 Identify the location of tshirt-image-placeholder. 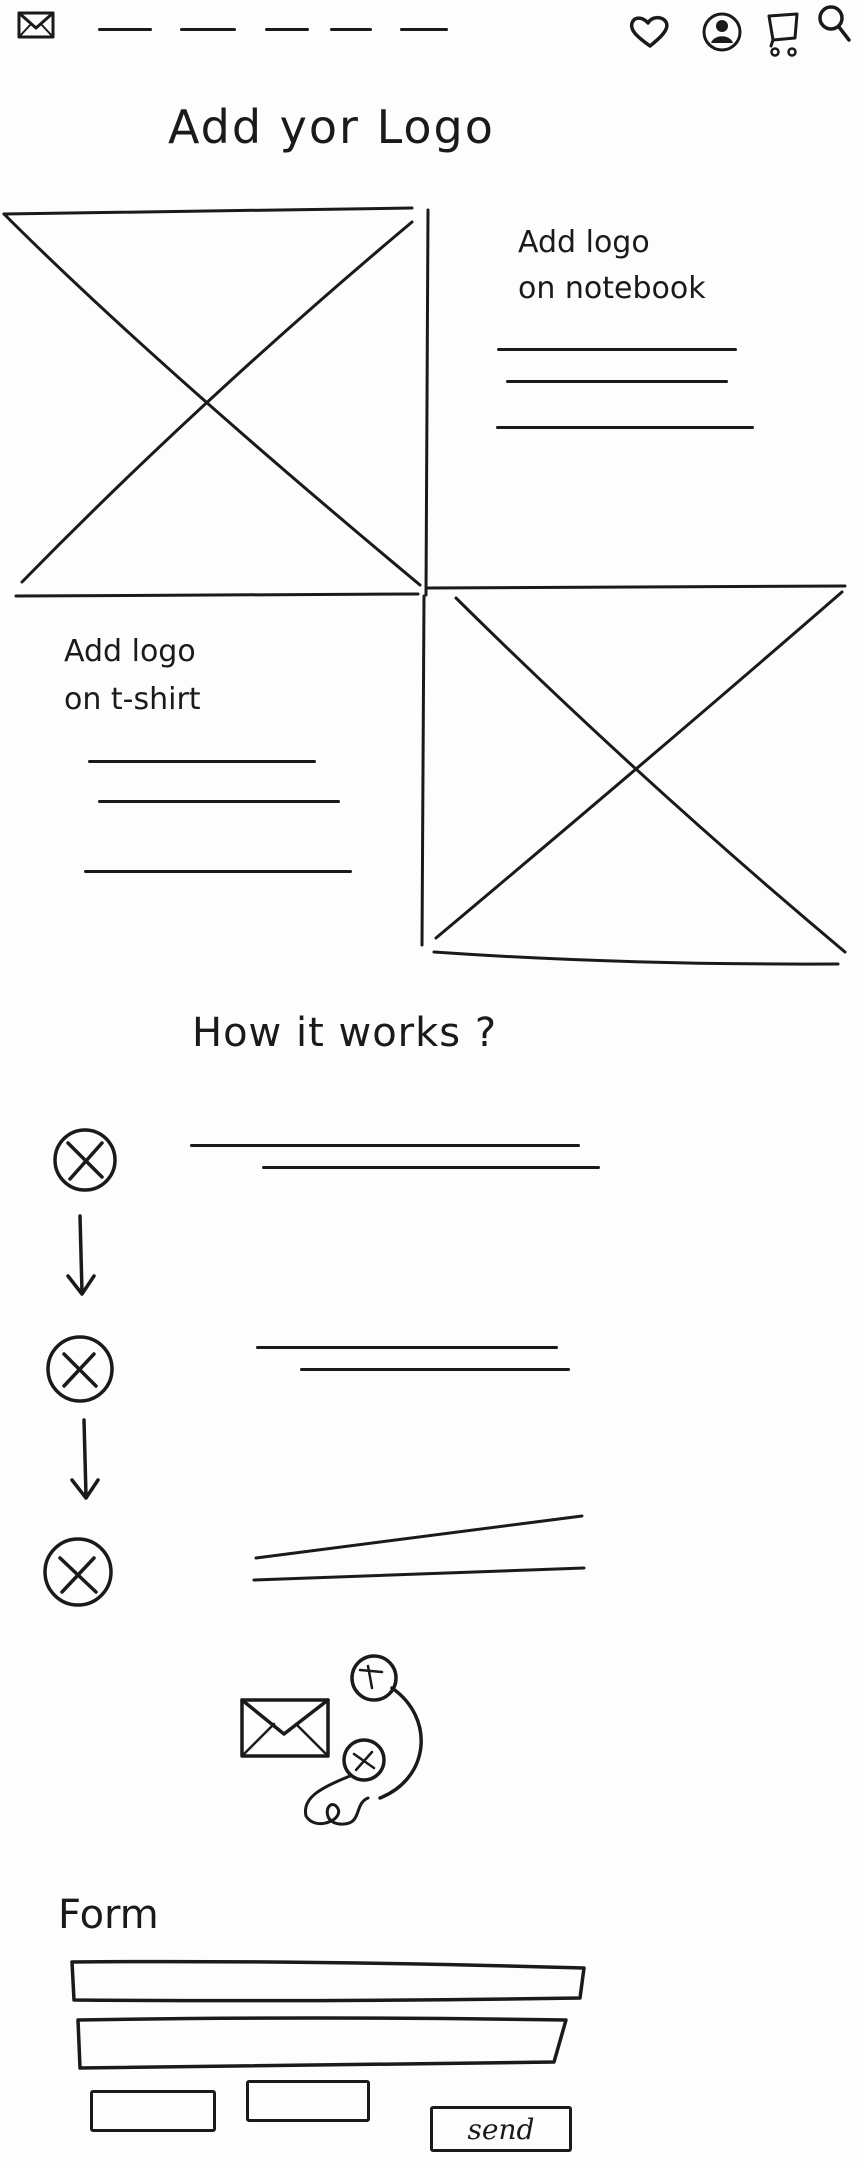
(633, 778).